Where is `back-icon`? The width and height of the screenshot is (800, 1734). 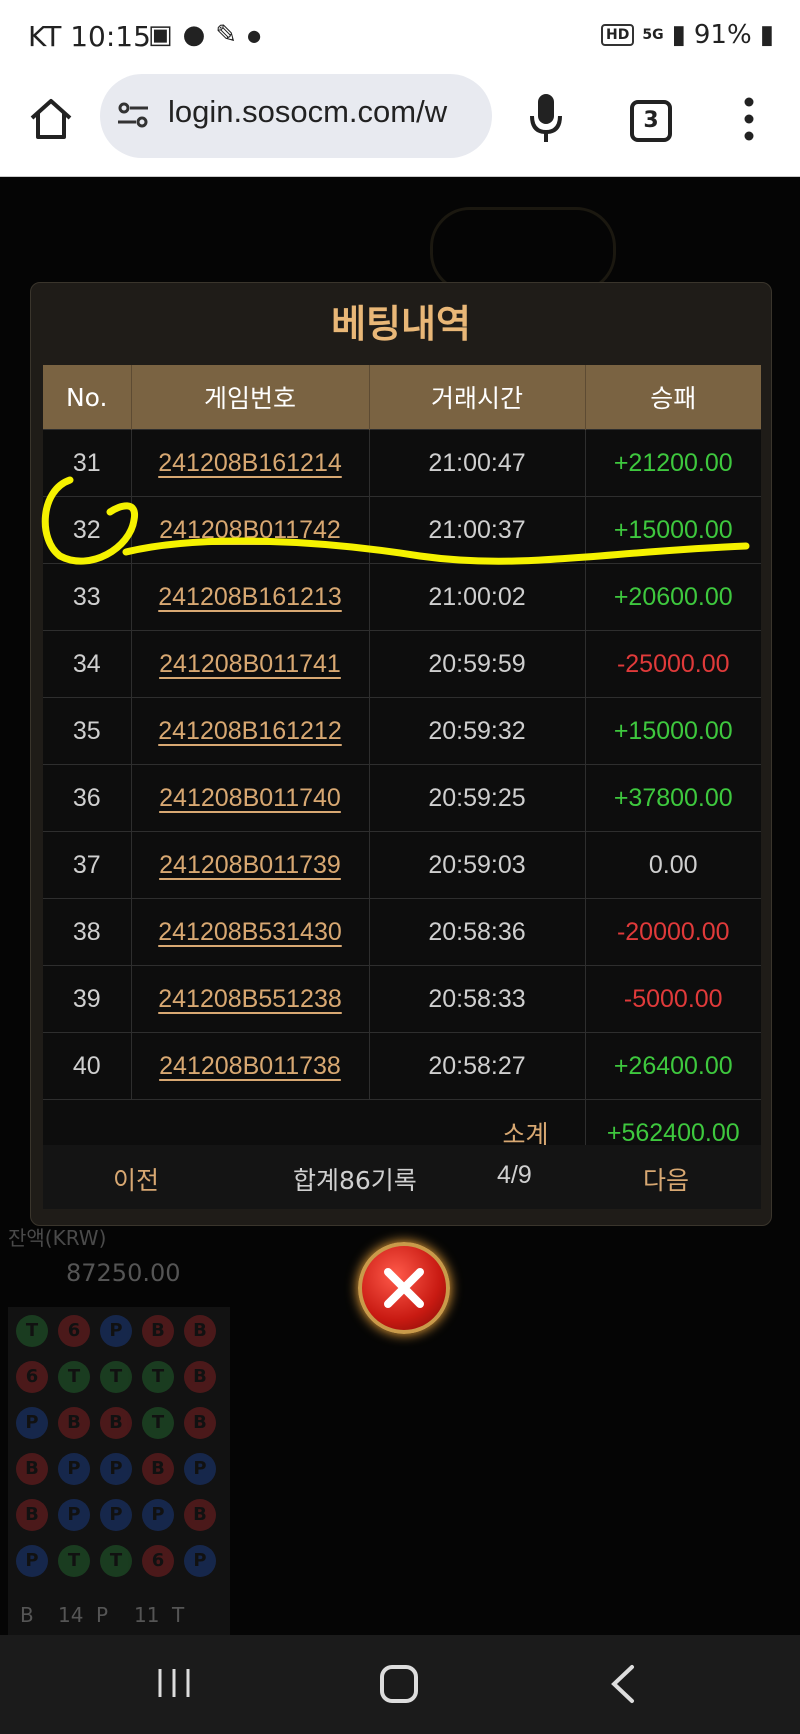 back-icon is located at coordinates (623, 1684).